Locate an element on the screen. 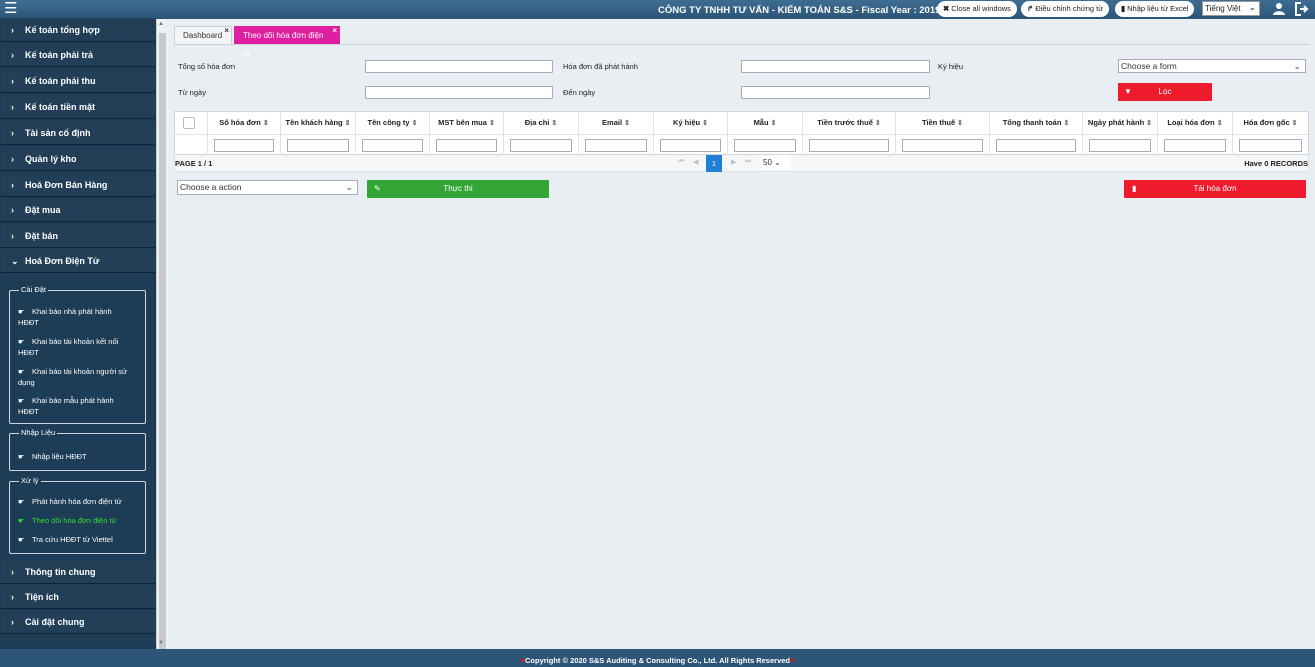  sidebar-scrollbar: ▲ ▼ is located at coordinates (161, 337).